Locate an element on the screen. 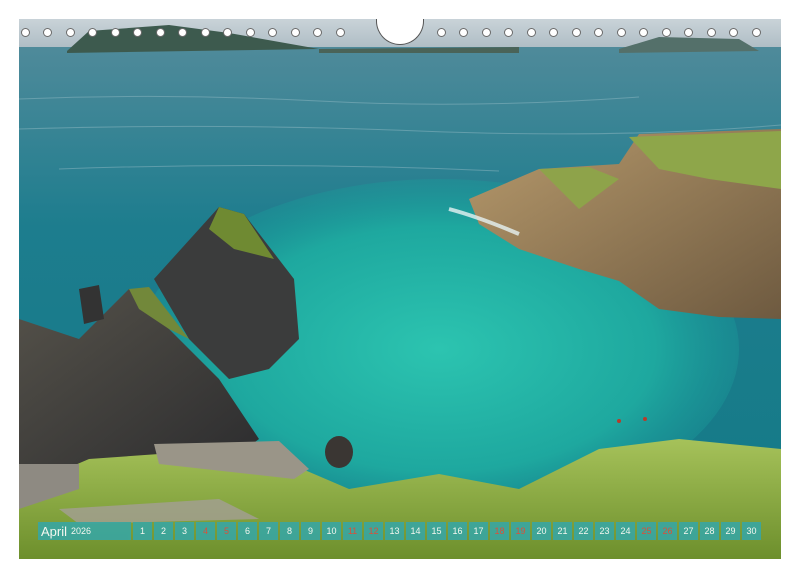  day-cell: 23 is located at coordinates (604, 531).